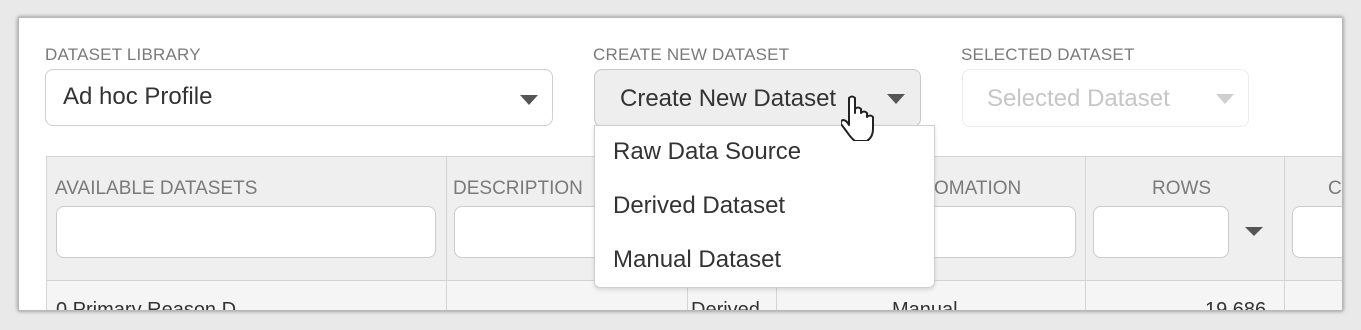  I want to click on create-new-dataset-label: CREATE NEW DATASET, so click(691, 54).